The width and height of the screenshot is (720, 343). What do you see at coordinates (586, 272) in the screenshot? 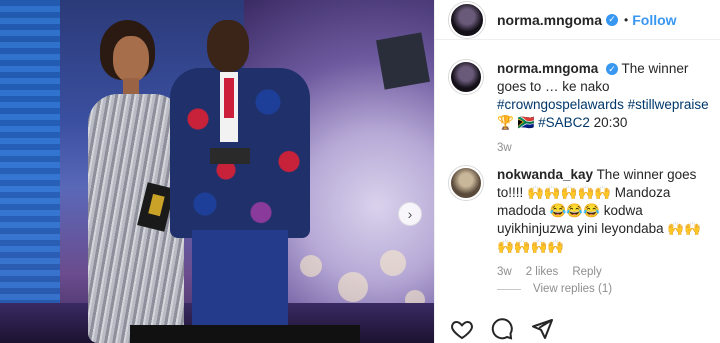
I see `reply-button: Reply` at bounding box center [586, 272].